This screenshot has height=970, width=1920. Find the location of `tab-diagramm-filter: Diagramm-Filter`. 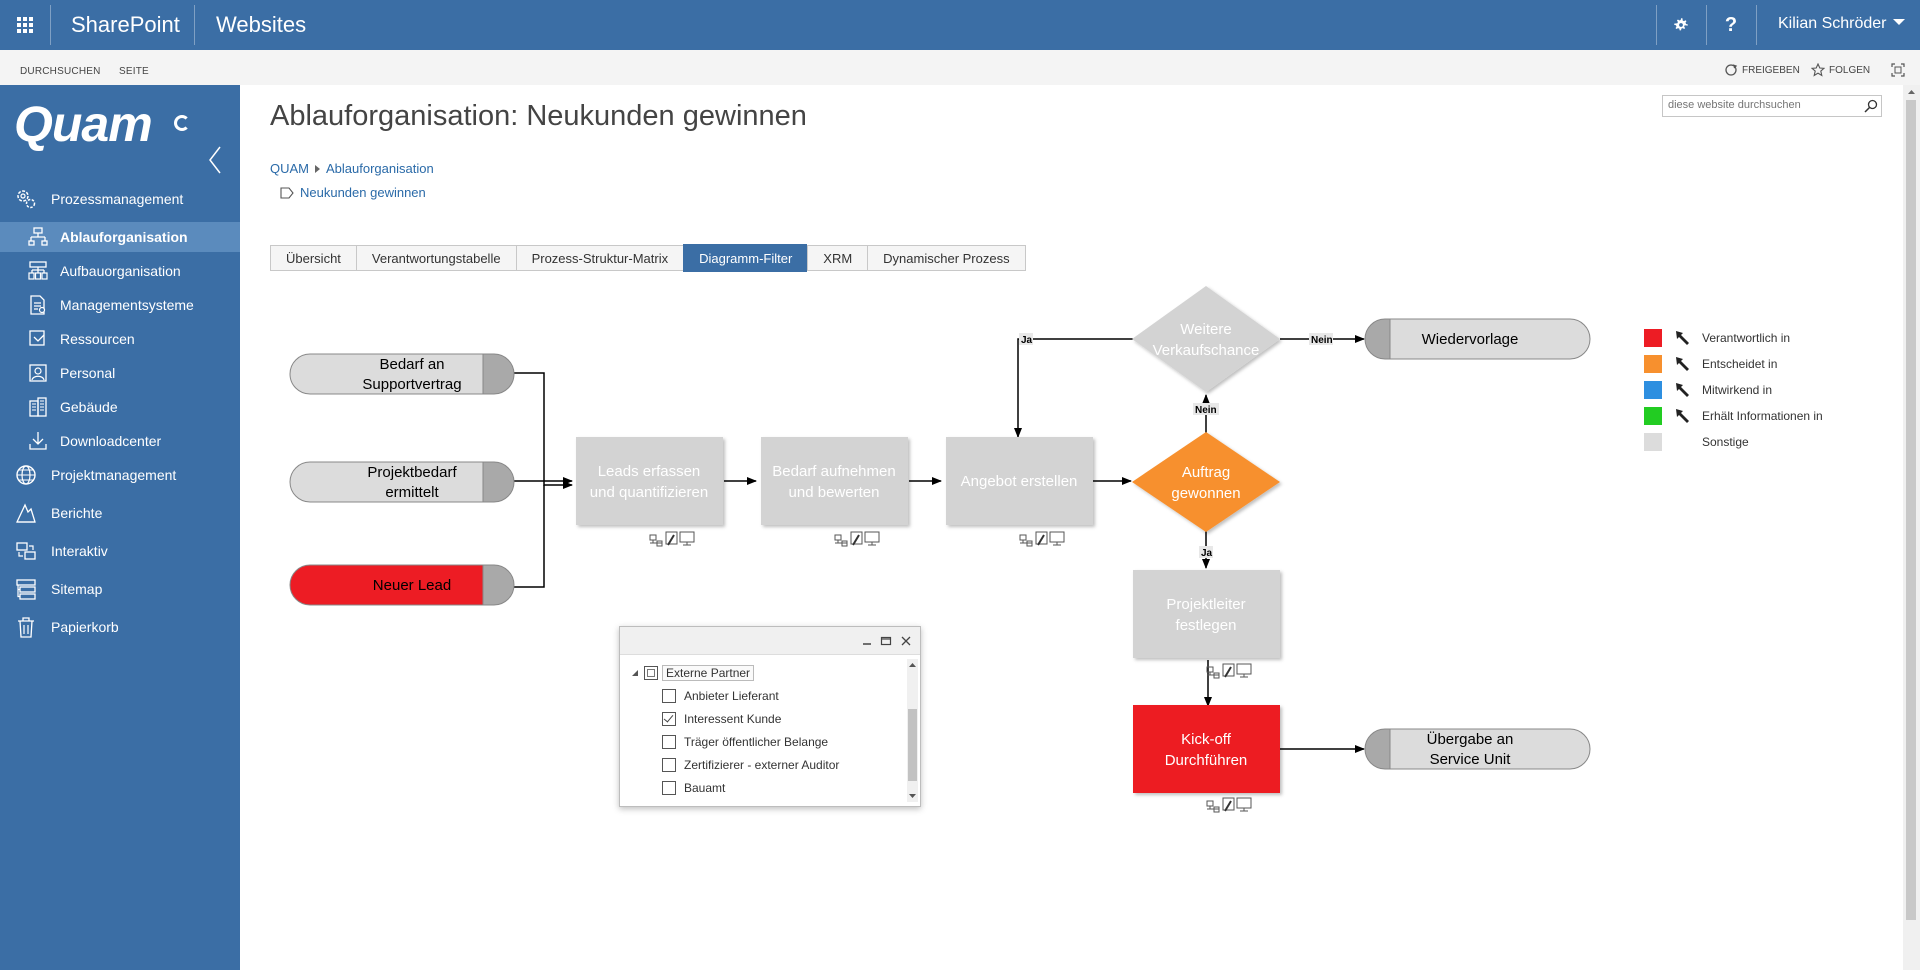

tab-diagramm-filter: Diagramm-Filter is located at coordinates (745, 258).